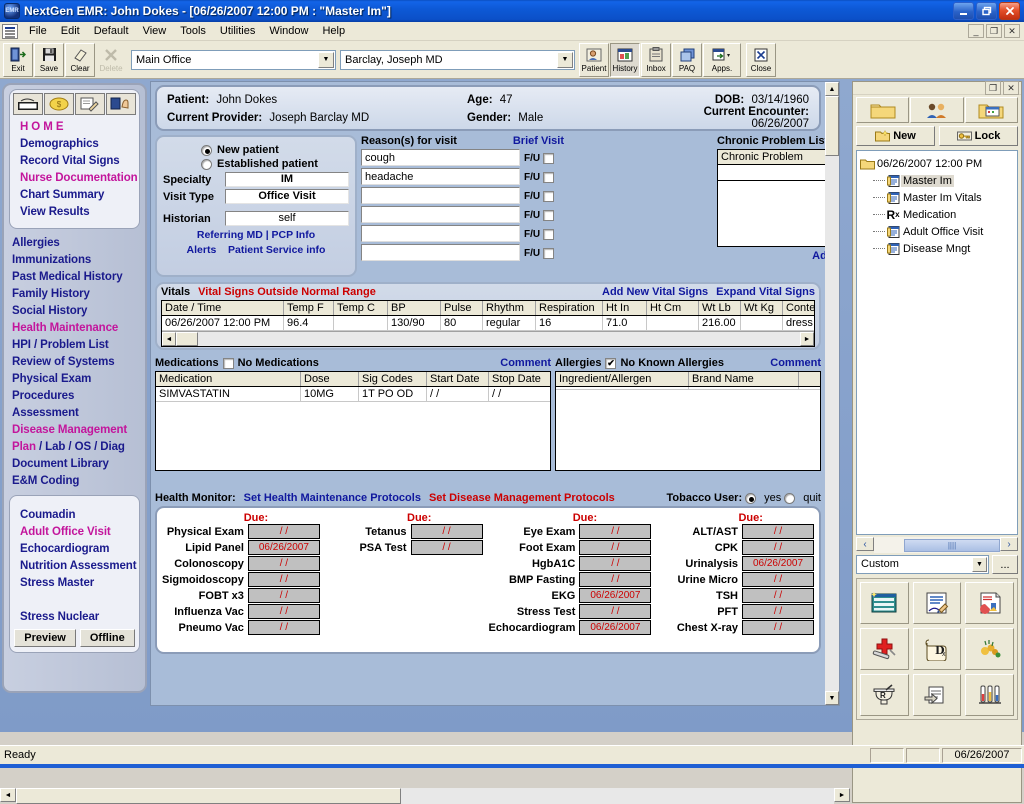 This screenshot has height=804, width=1024. What do you see at coordinates (937, 110) in the screenshot?
I see `tab-people` at bounding box center [937, 110].